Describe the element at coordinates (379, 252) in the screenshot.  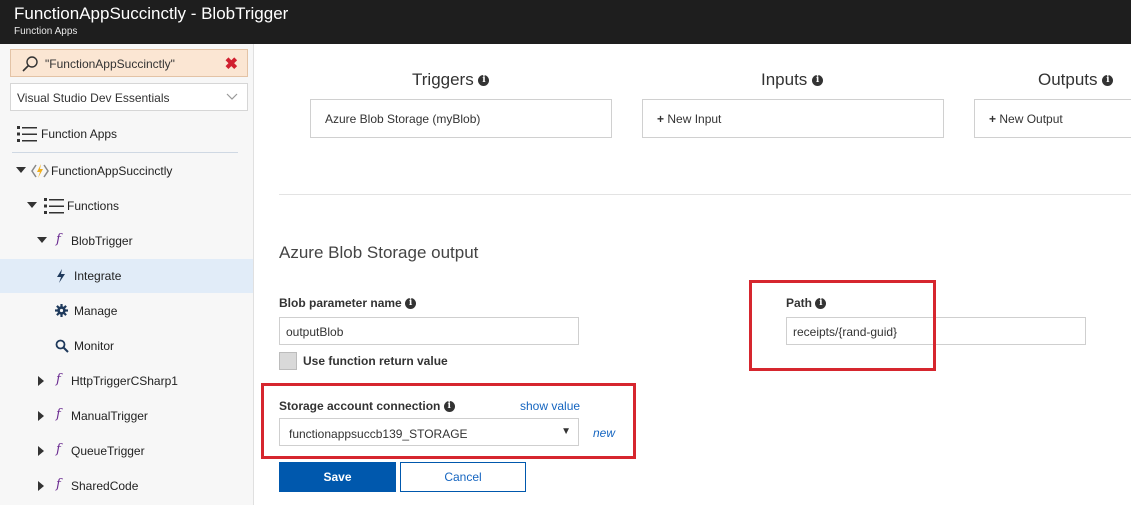
I see `section-title: Azure Blob Storage output` at that location.